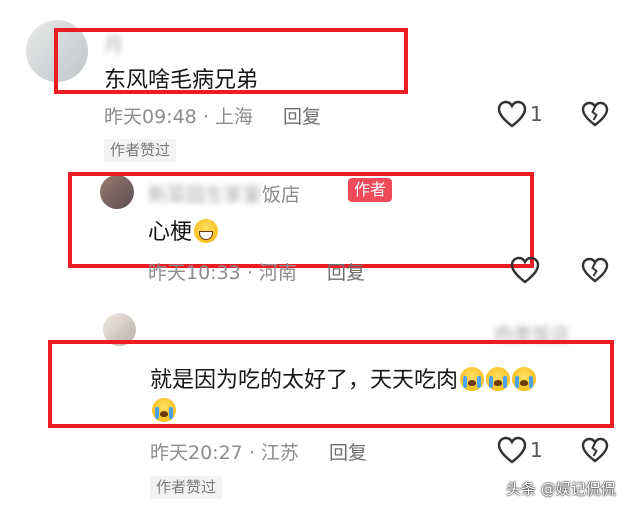  I want to click on comment-meta: 昨天09:48 · 上海 回复, so click(212, 115).